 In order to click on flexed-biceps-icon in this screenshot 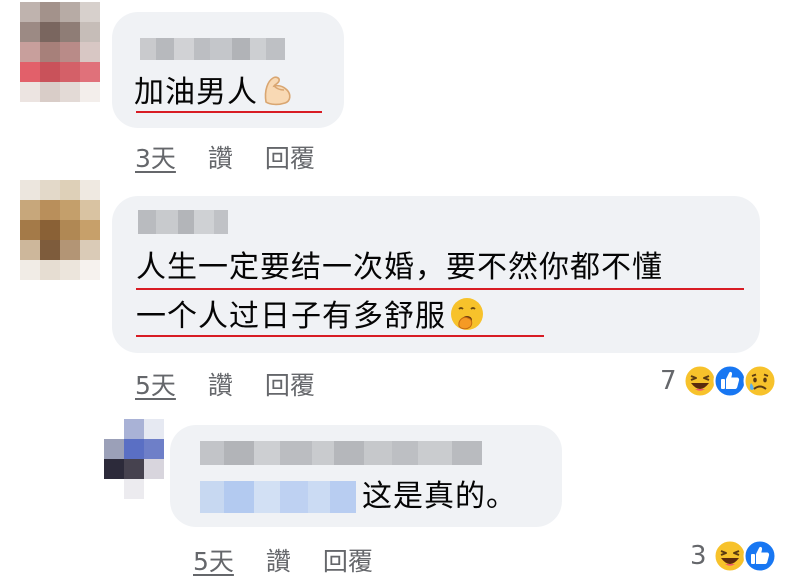, I will do `click(277, 91)`.